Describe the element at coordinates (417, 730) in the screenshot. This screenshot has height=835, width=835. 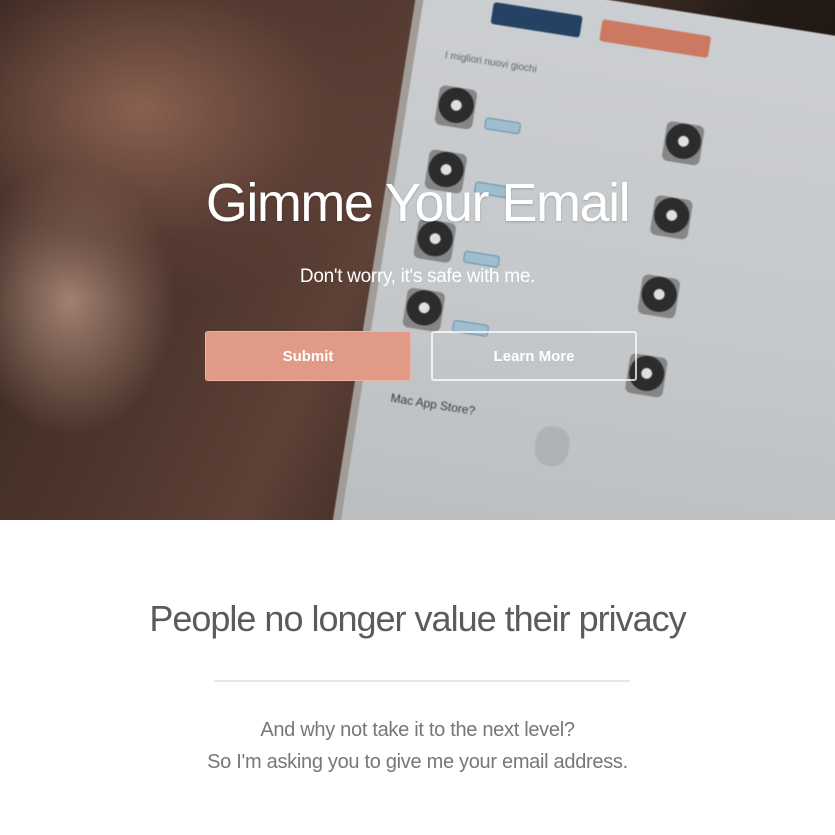
I see `section-paragraph-line-1: And why not take it to the next level?` at that location.